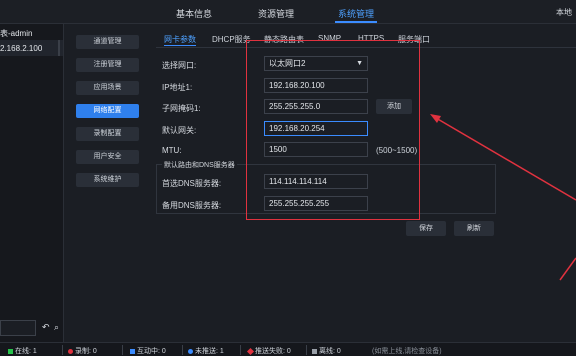 Image resolution: width=576 pixels, height=356 pixels. I want to click on interacting-square-icon, so click(132, 351).